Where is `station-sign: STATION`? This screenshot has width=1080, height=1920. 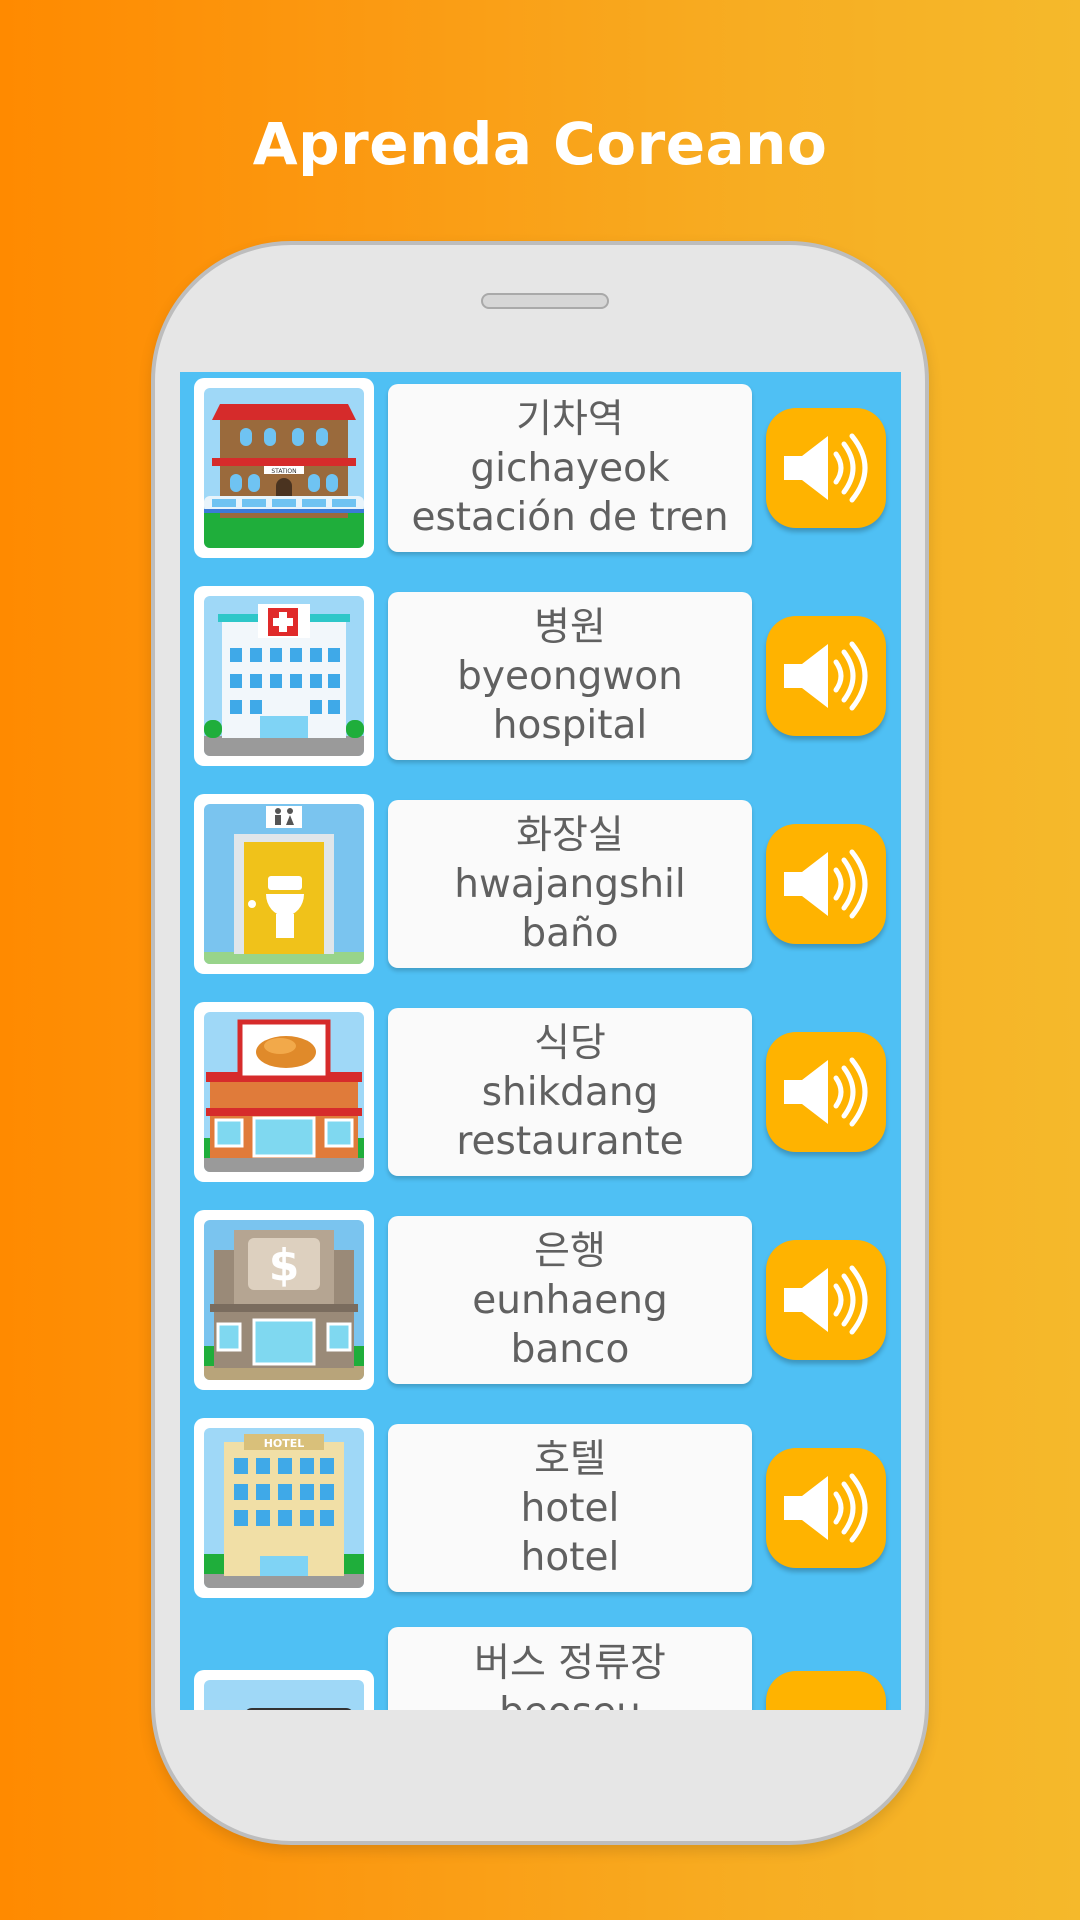
station-sign: STATION is located at coordinates (283, 471).